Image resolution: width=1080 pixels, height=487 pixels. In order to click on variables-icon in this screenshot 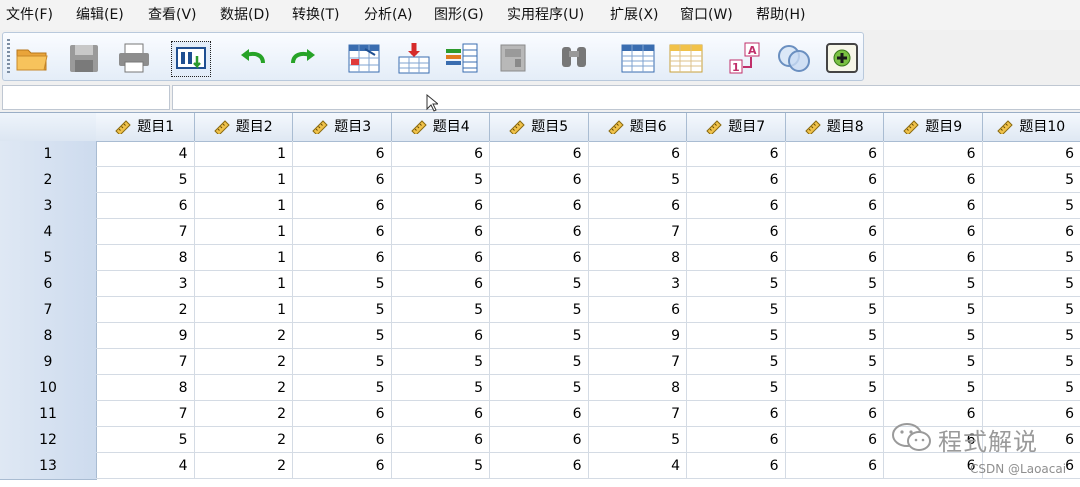, I will do `click(462, 58)`.